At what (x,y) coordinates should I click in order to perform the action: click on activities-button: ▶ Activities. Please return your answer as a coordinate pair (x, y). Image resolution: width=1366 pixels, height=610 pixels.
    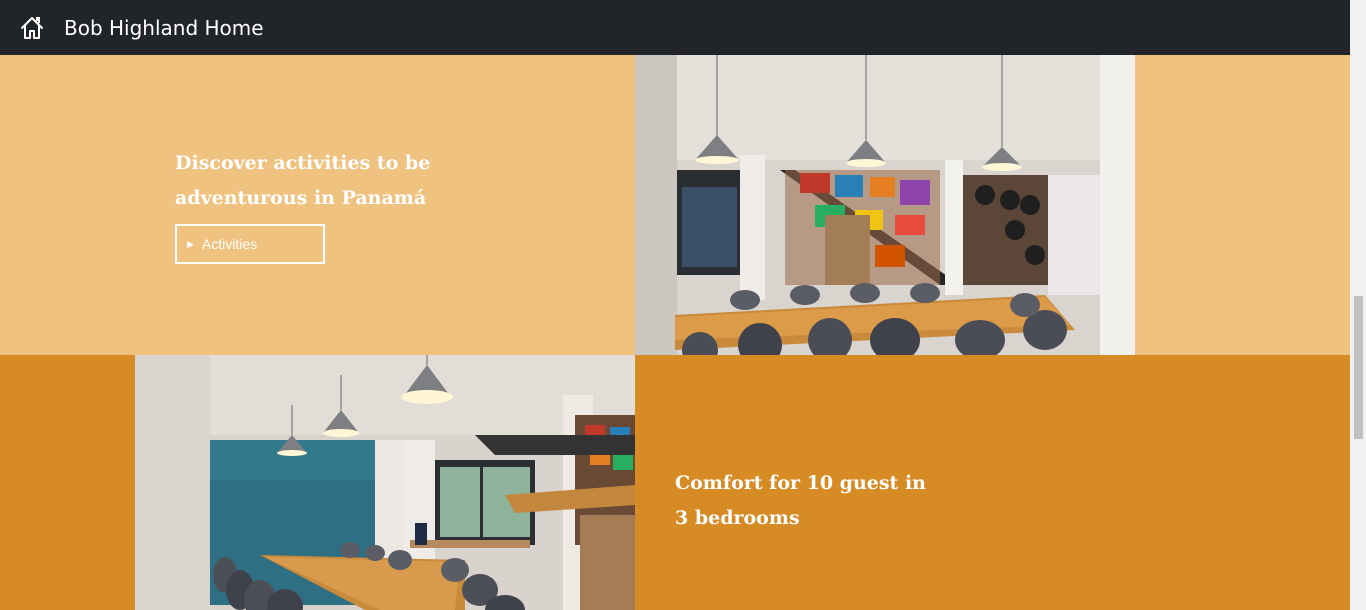
    Looking at the image, I should click on (250, 244).